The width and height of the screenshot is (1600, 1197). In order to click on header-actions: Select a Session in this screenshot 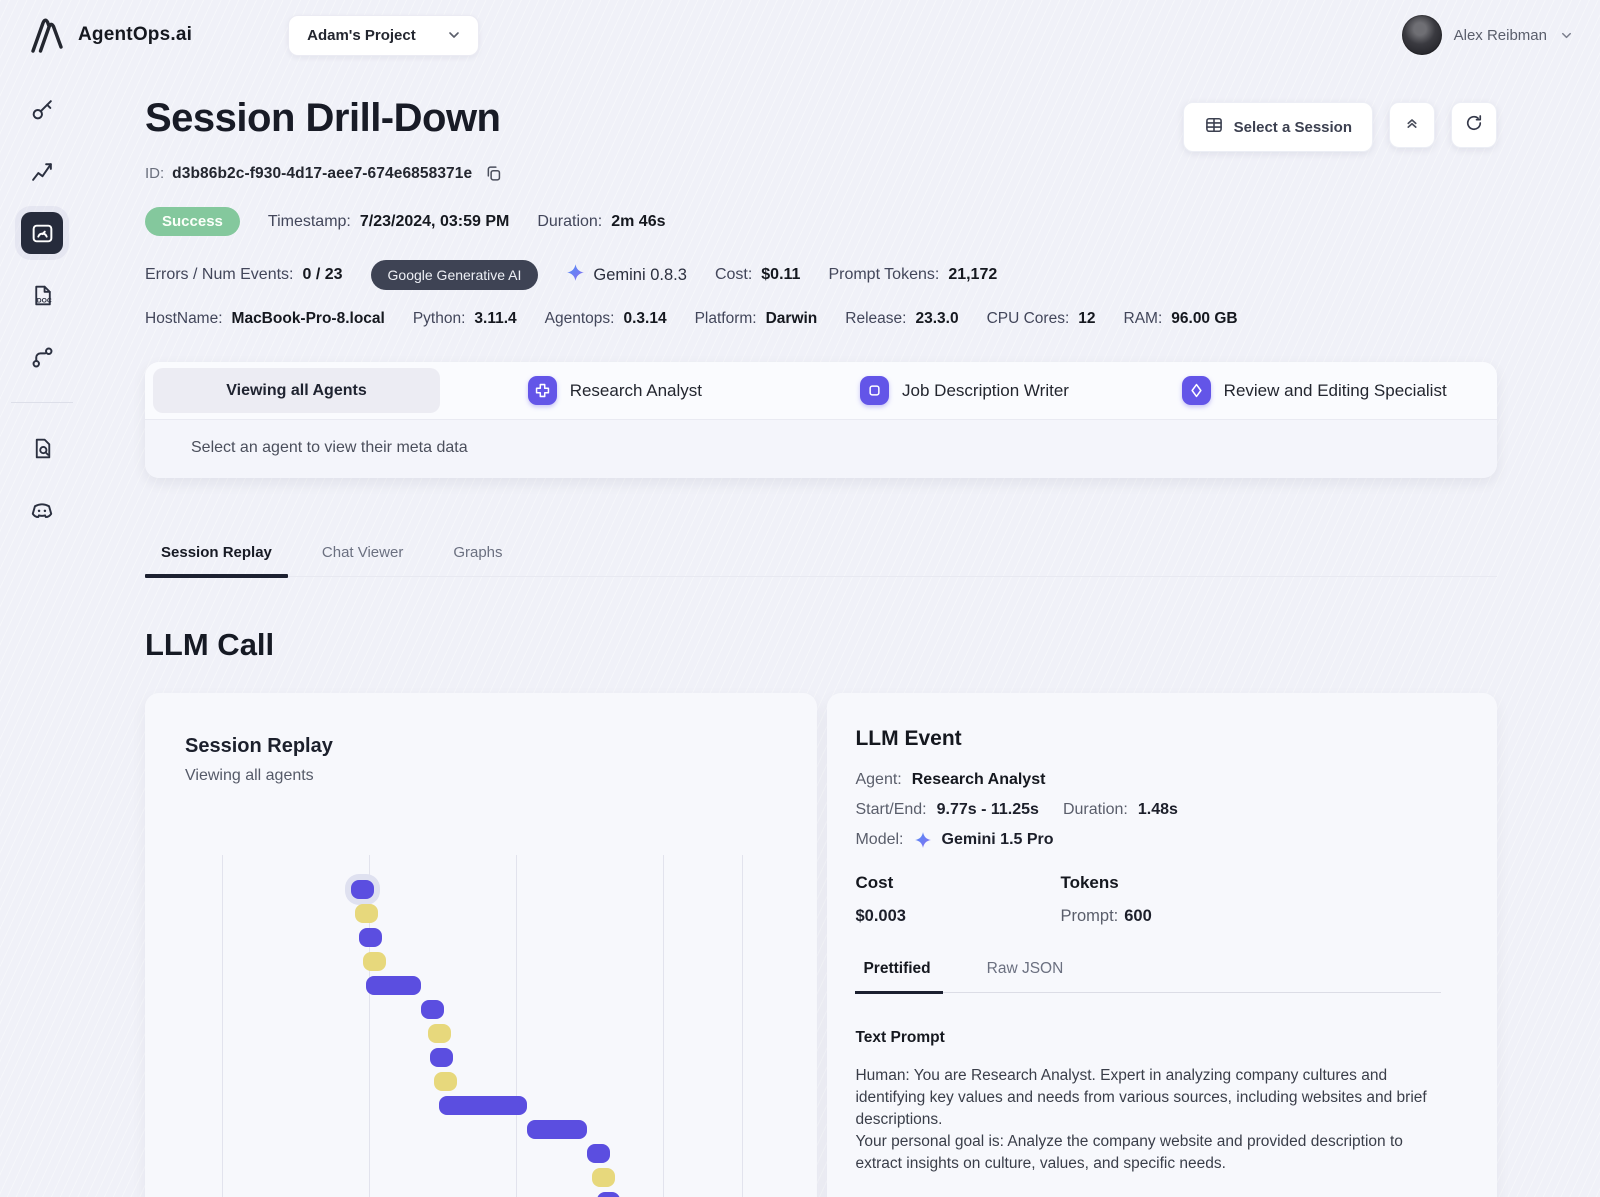, I will do `click(1339, 127)`.